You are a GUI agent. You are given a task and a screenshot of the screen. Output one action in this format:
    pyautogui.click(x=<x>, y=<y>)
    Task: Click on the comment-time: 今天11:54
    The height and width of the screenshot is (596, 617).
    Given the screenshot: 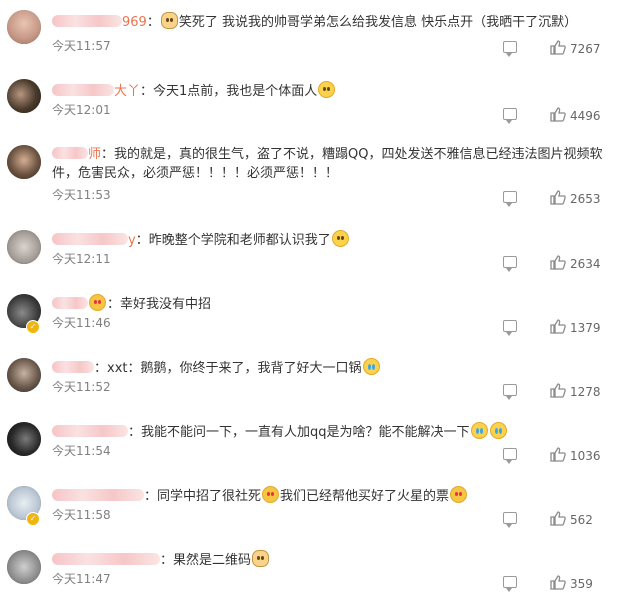 What is the action you would take?
    pyautogui.click(x=81, y=451)
    